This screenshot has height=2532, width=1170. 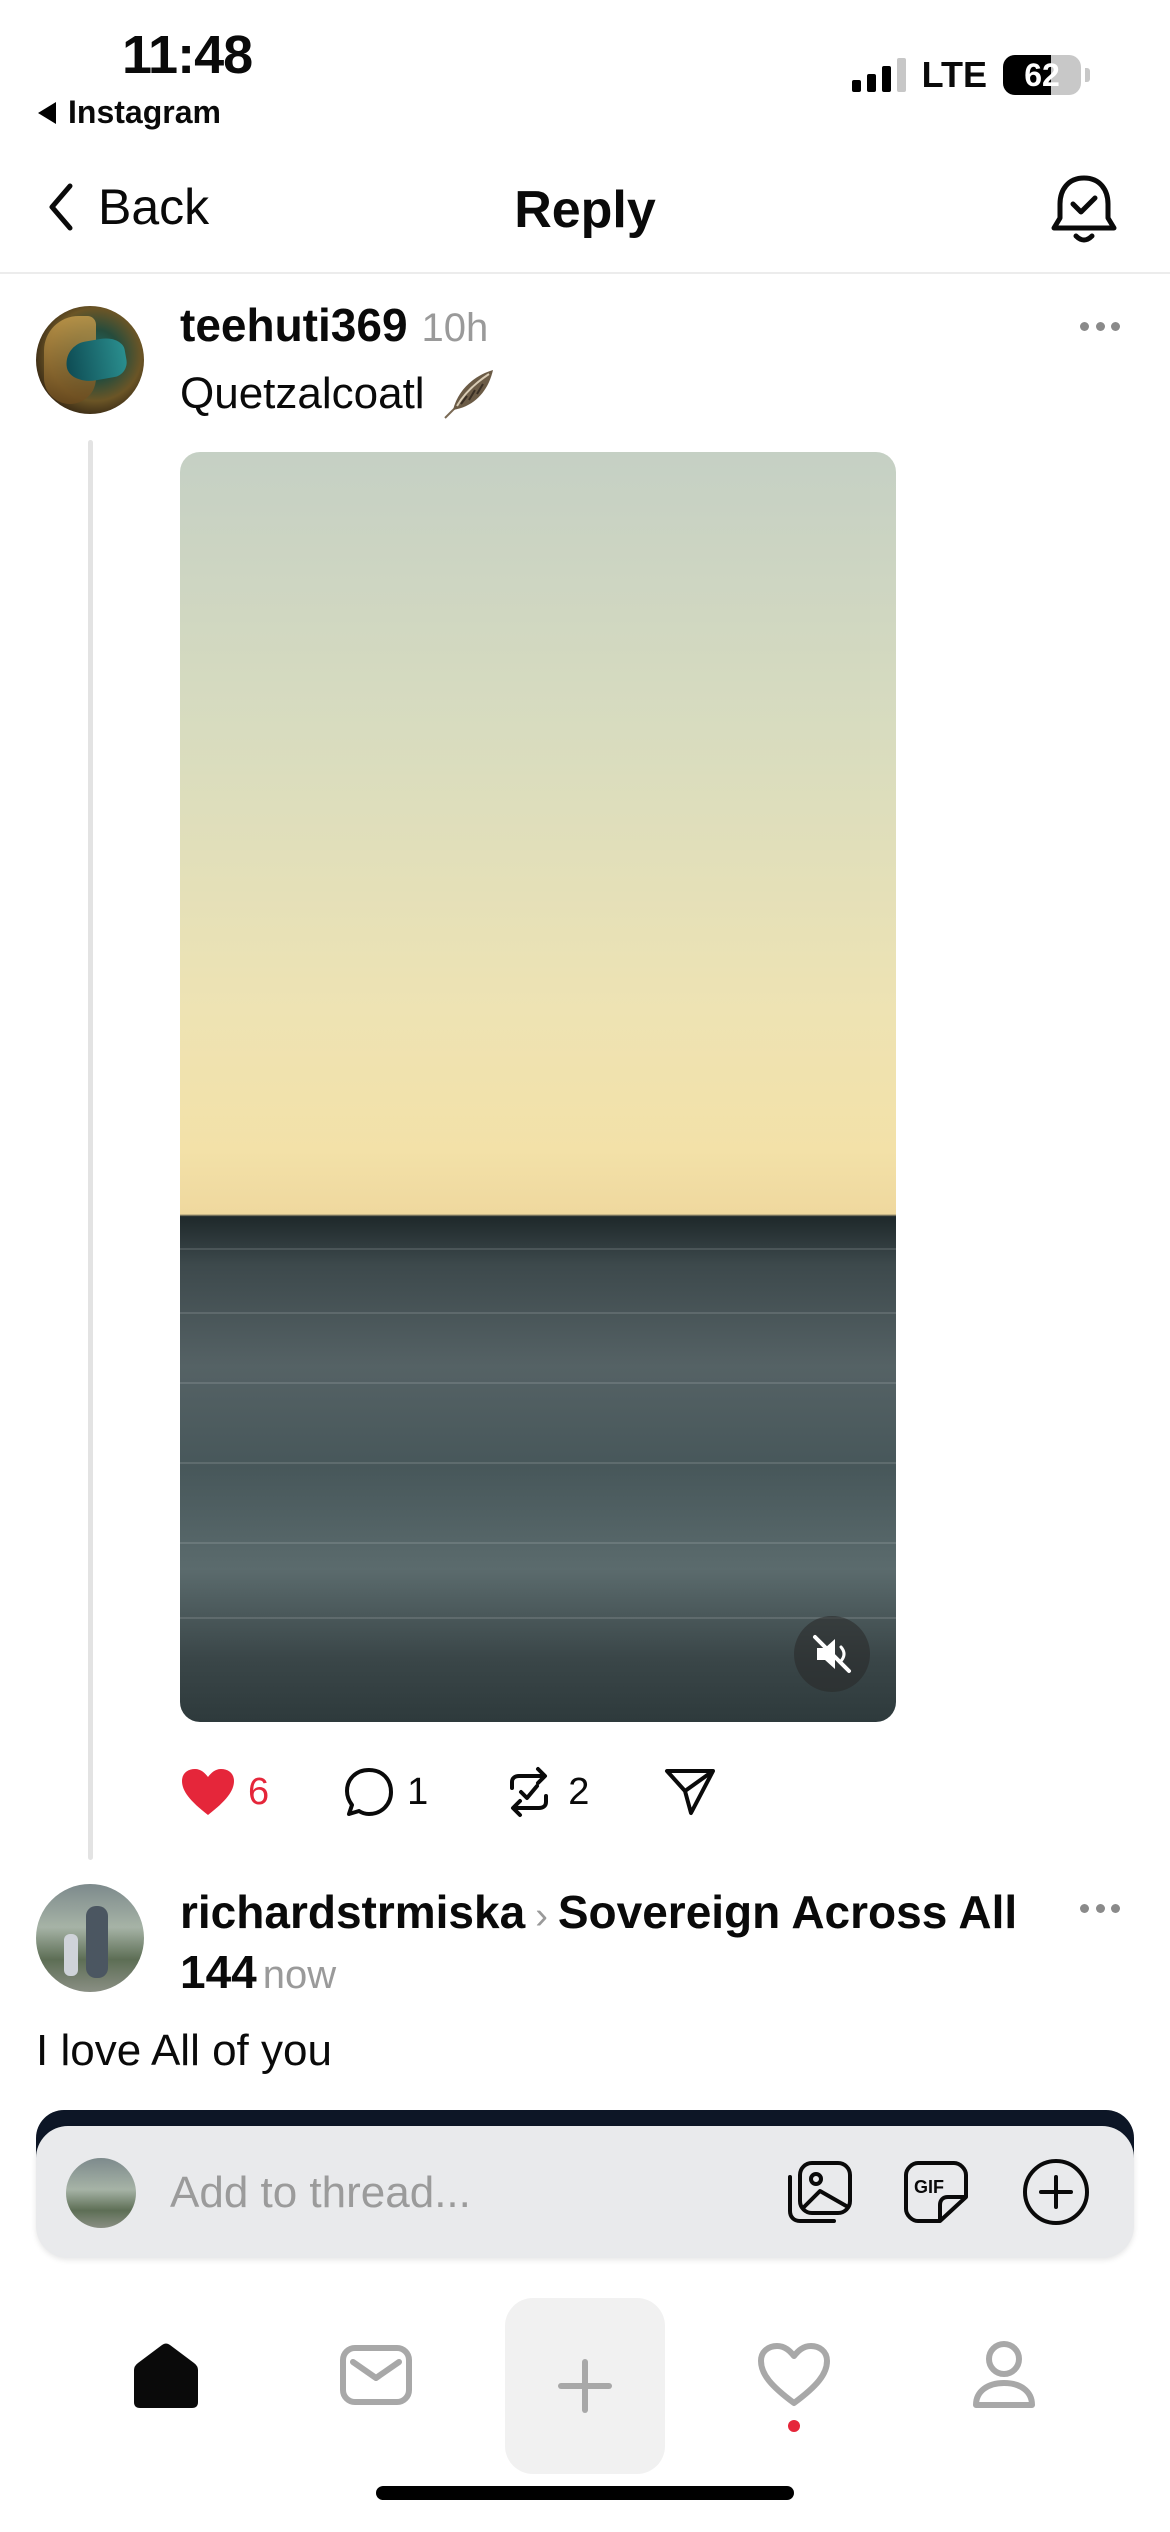 What do you see at coordinates (90, 1938) in the screenshot?
I see `reply-author-avatar` at bounding box center [90, 1938].